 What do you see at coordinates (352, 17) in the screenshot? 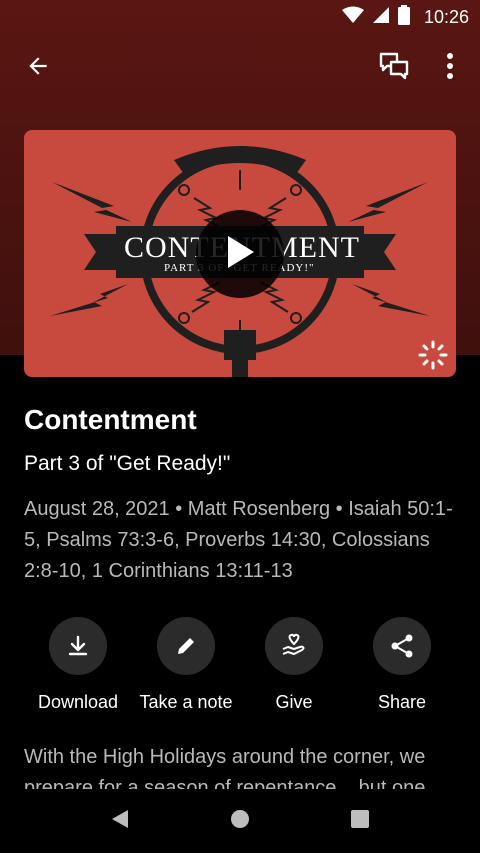
I see `wifi-icon` at bounding box center [352, 17].